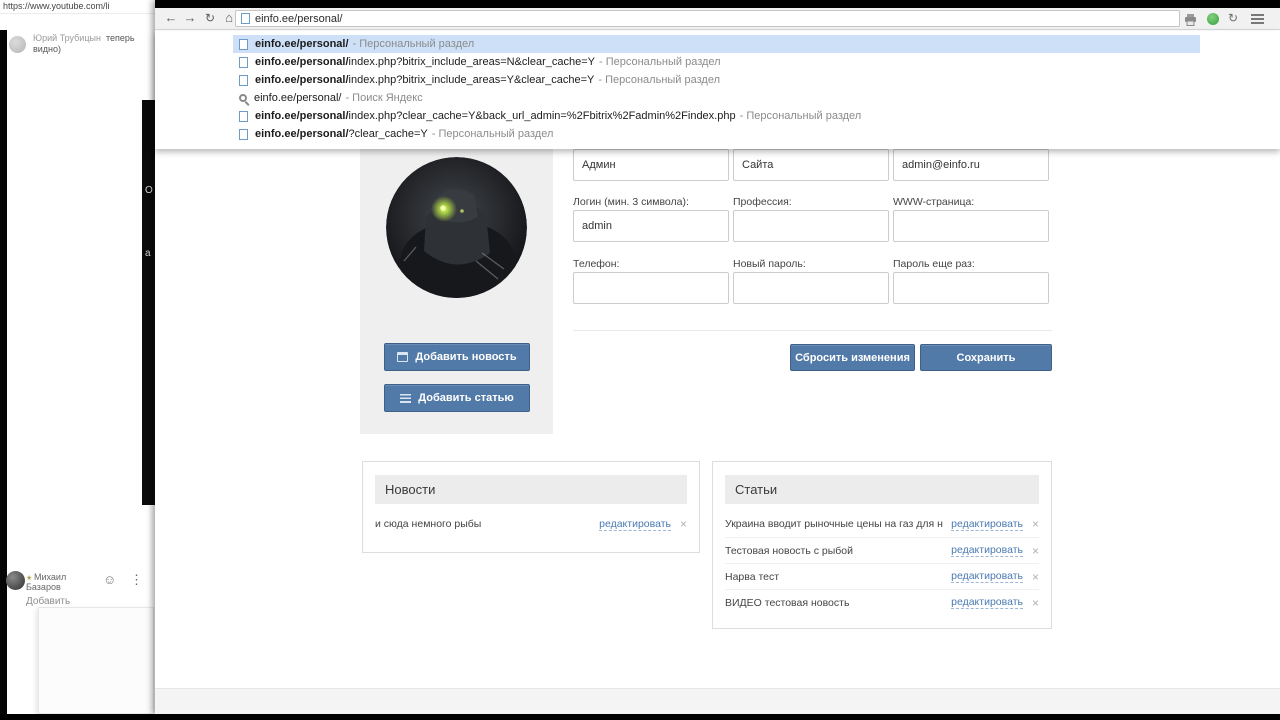 The height and width of the screenshot is (720, 1280). I want to click on add-content-button: Добавить новость, so click(457, 357).